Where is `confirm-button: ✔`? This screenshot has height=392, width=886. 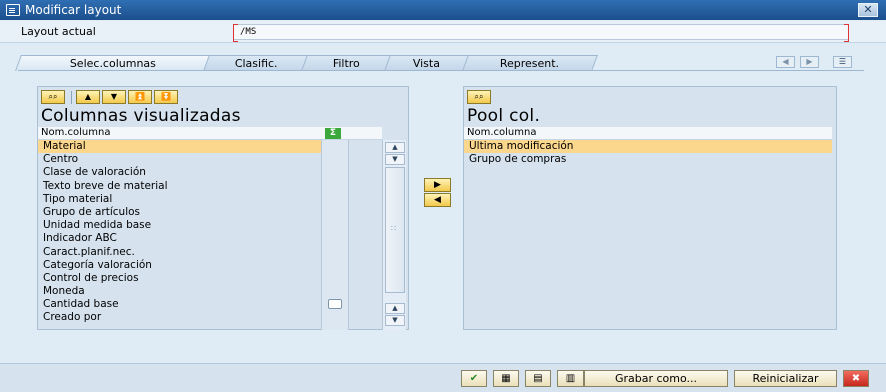
confirm-button: ✔ is located at coordinates (474, 378).